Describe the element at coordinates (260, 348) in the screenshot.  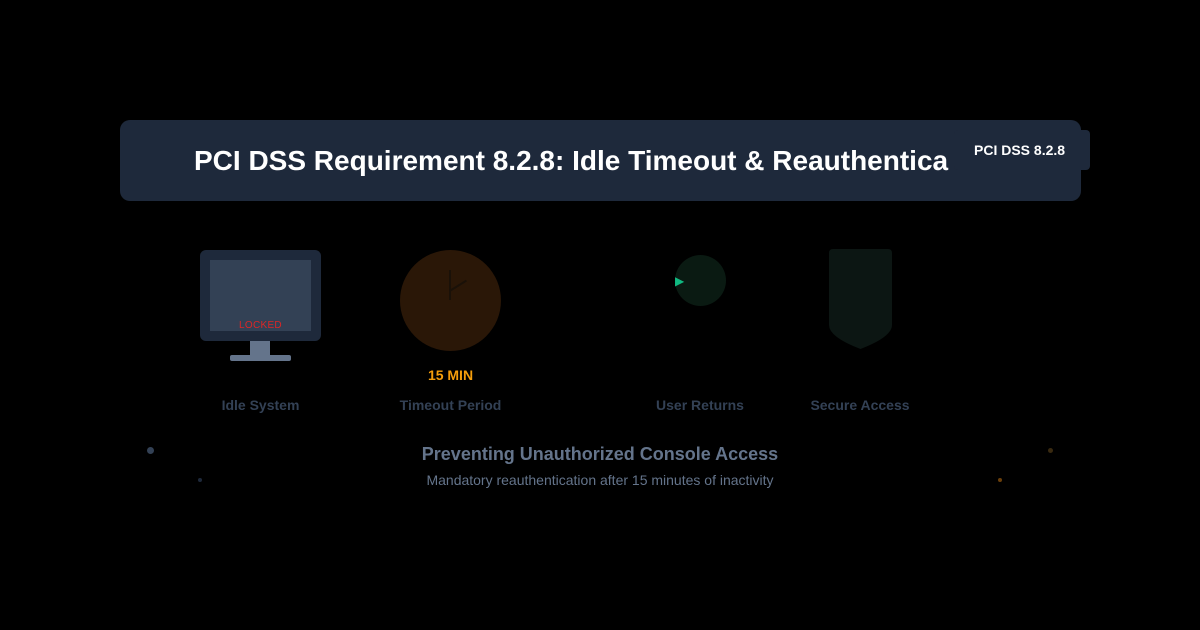
I see `monitor-stand-neck` at that location.